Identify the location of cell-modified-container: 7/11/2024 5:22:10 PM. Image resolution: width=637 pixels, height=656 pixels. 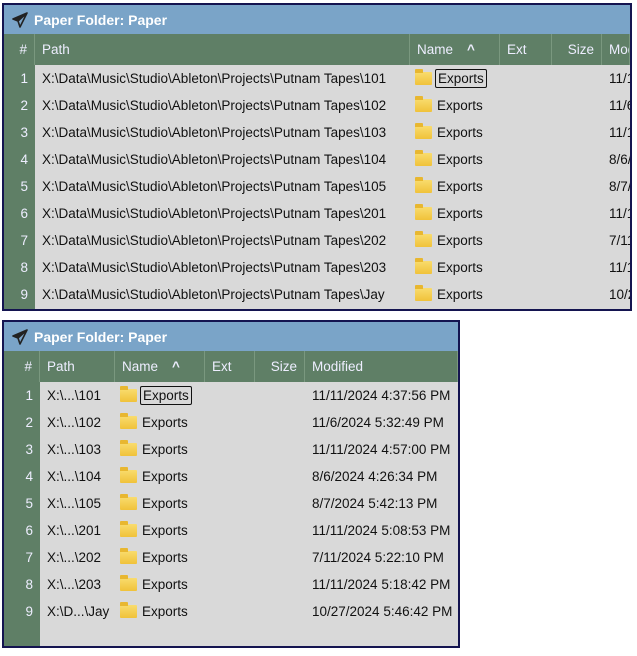
(616, 240).